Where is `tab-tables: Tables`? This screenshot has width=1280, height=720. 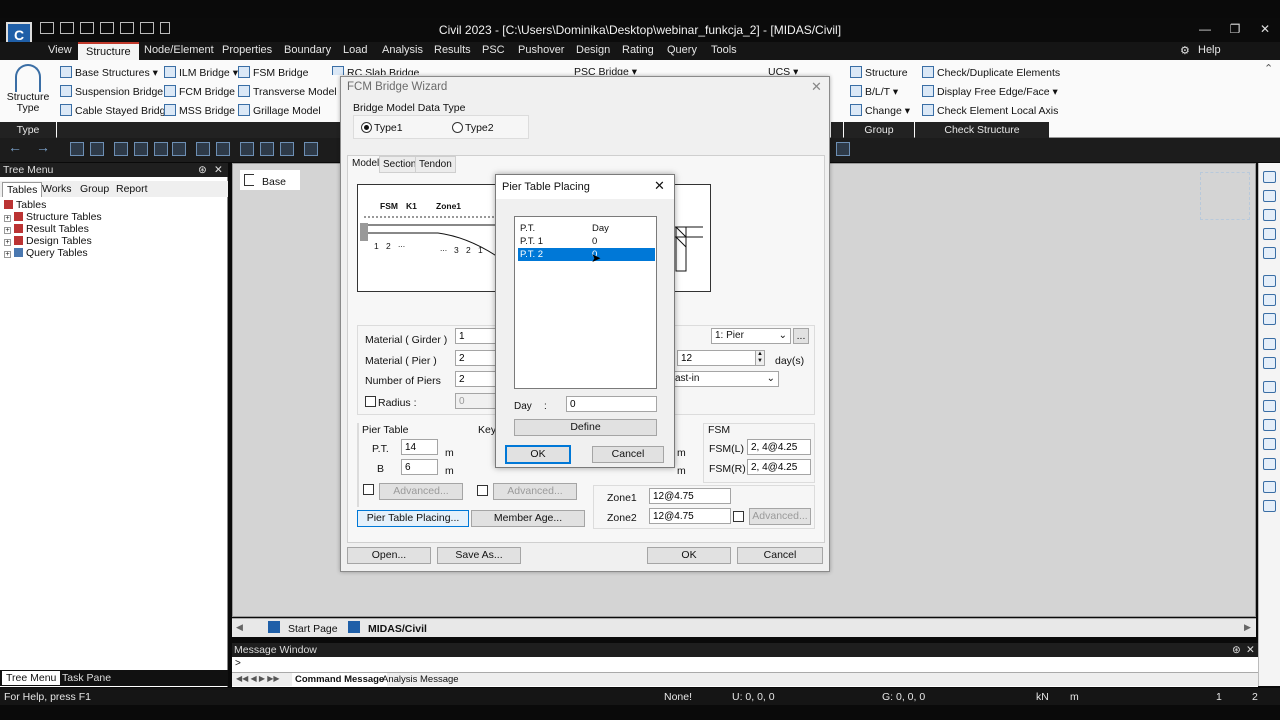 tab-tables: Tables is located at coordinates (22, 189).